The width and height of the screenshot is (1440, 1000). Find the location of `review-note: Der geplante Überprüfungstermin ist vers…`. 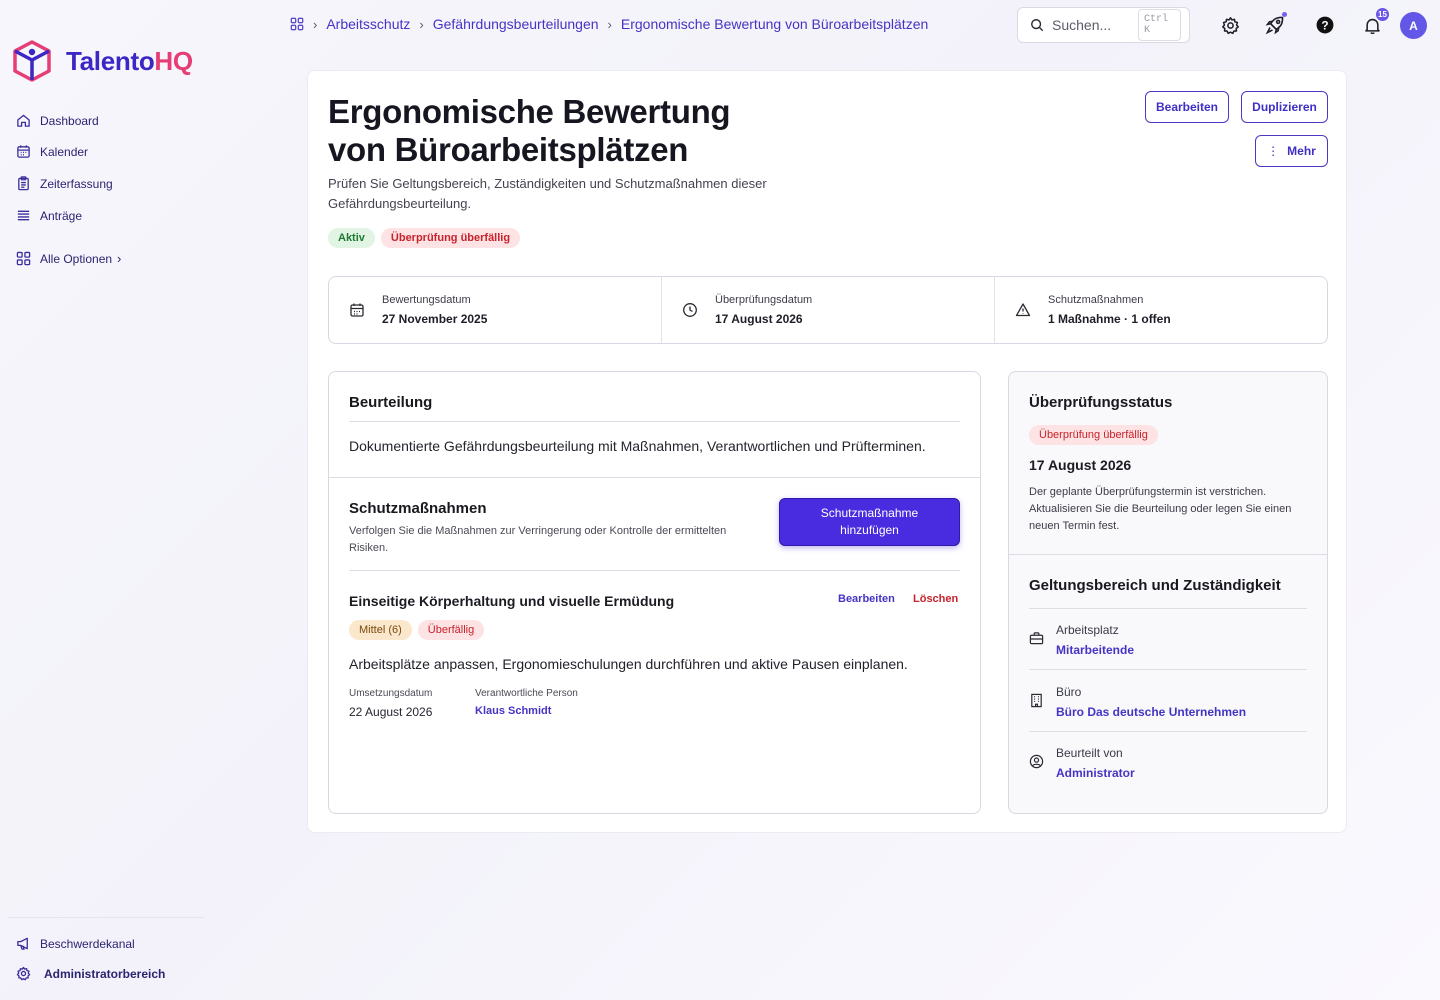

review-note: Der geplante Überprüfungstermin ist vers… is located at coordinates (1160, 509).